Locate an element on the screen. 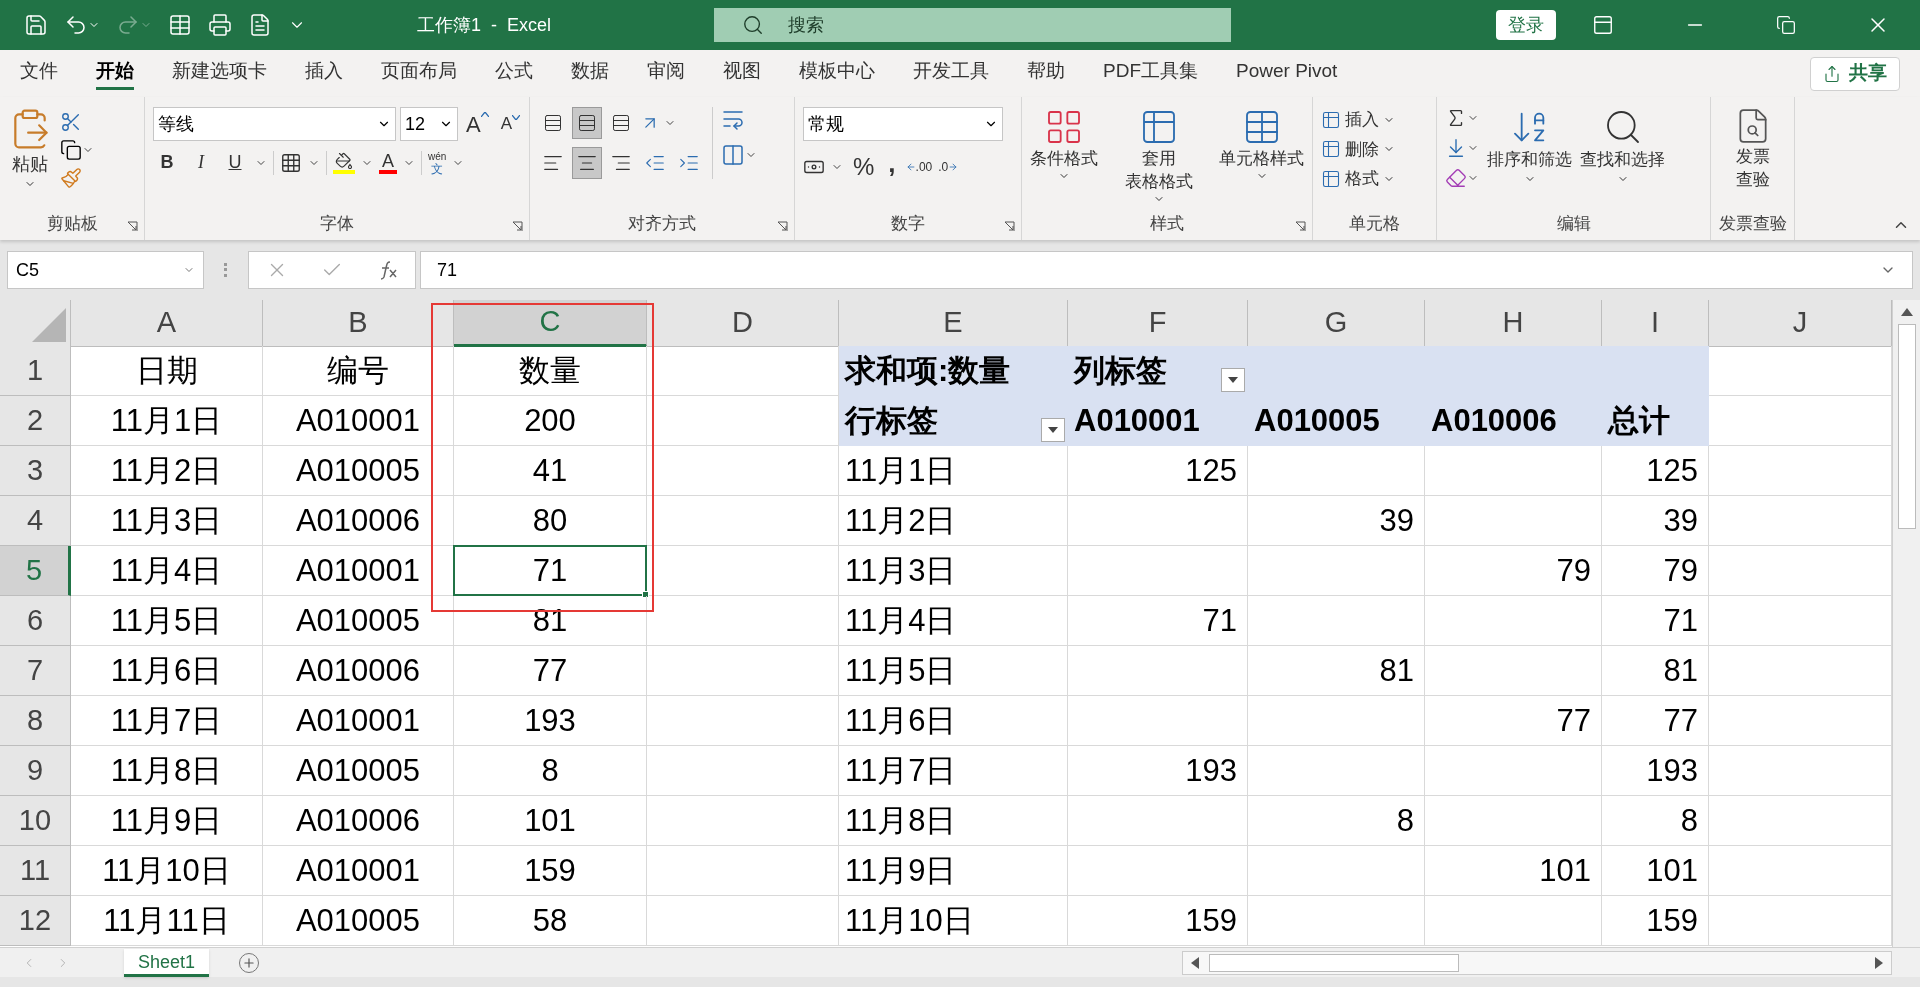 The image size is (1920, 987). style-button: 条件格式 is located at coordinates (1064, 156).